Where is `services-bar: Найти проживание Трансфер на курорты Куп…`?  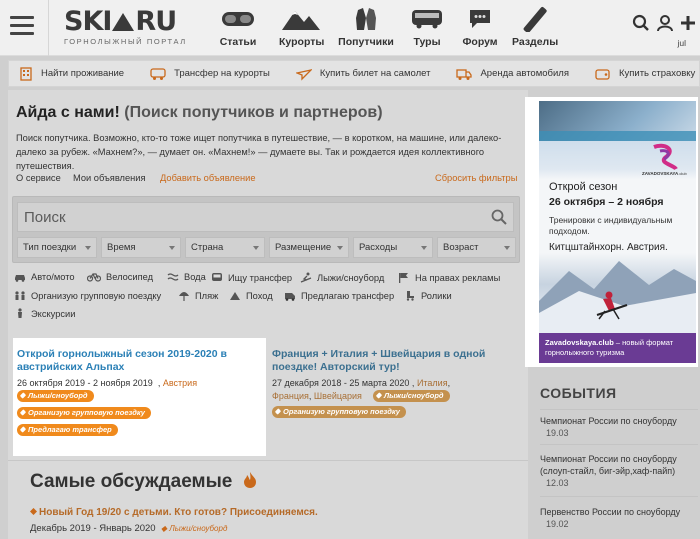 services-bar: Найти проживание Трансфер на курорты Куп… is located at coordinates (354, 73).